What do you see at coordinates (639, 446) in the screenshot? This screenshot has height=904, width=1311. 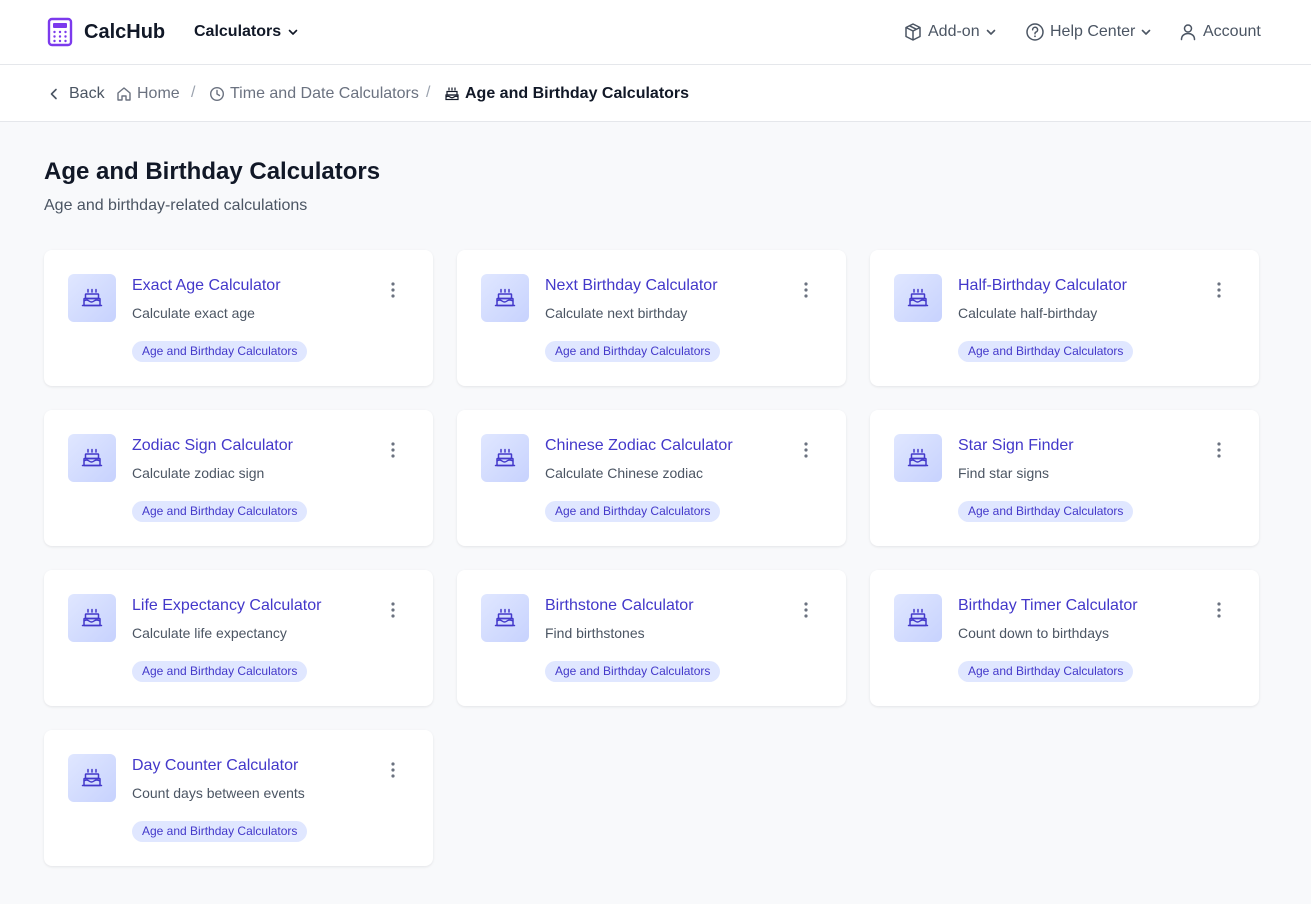 I see `card-title: Chinese Zodiac Calculator` at bounding box center [639, 446].